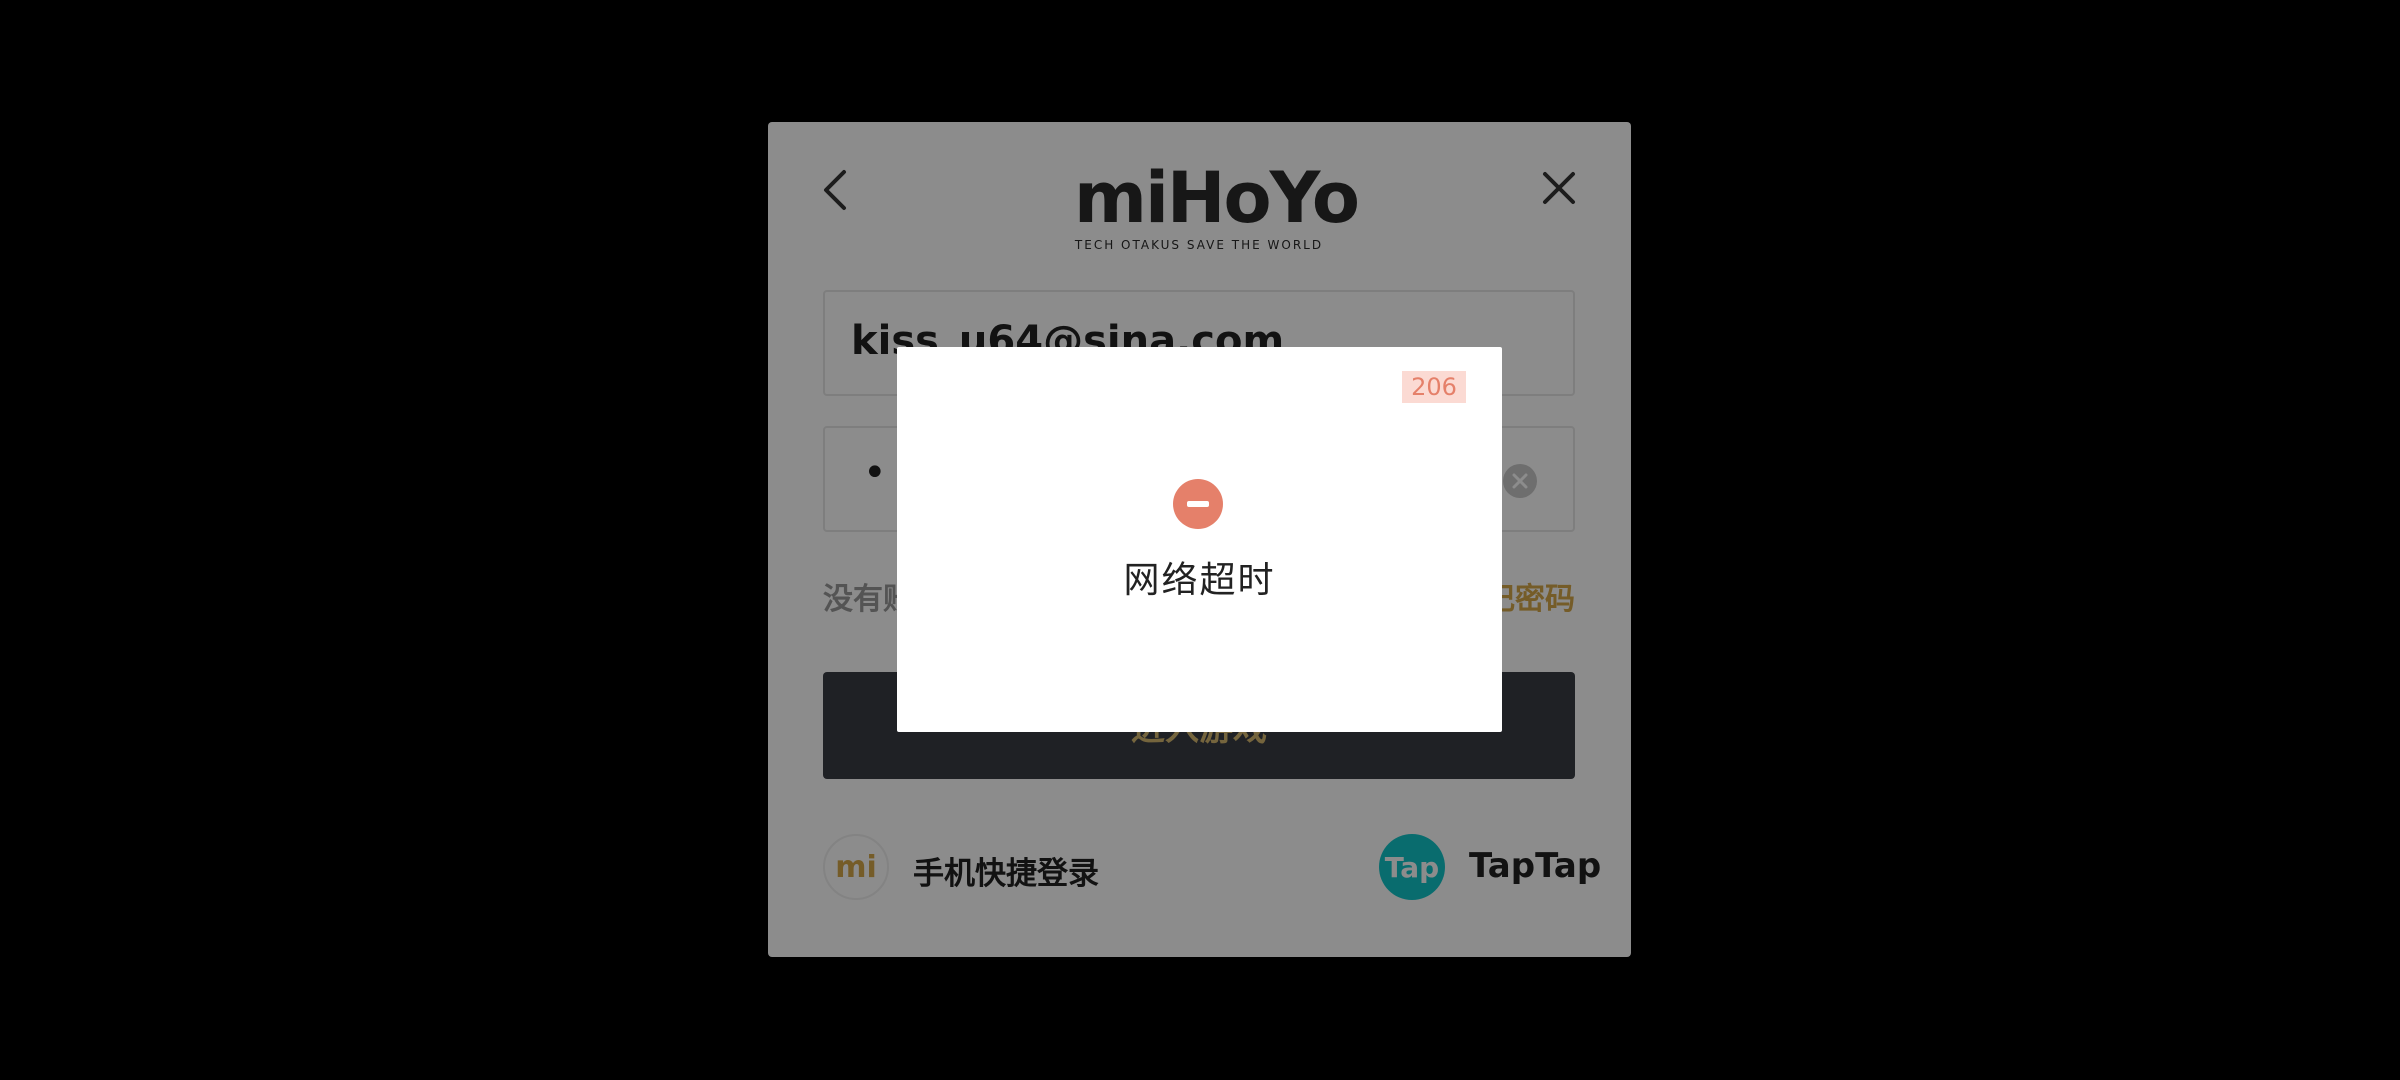 This screenshot has height=1080, width=2400. Describe the element at coordinates (1198, 504) in the screenshot. I see `minus-circle-icon` at that location.